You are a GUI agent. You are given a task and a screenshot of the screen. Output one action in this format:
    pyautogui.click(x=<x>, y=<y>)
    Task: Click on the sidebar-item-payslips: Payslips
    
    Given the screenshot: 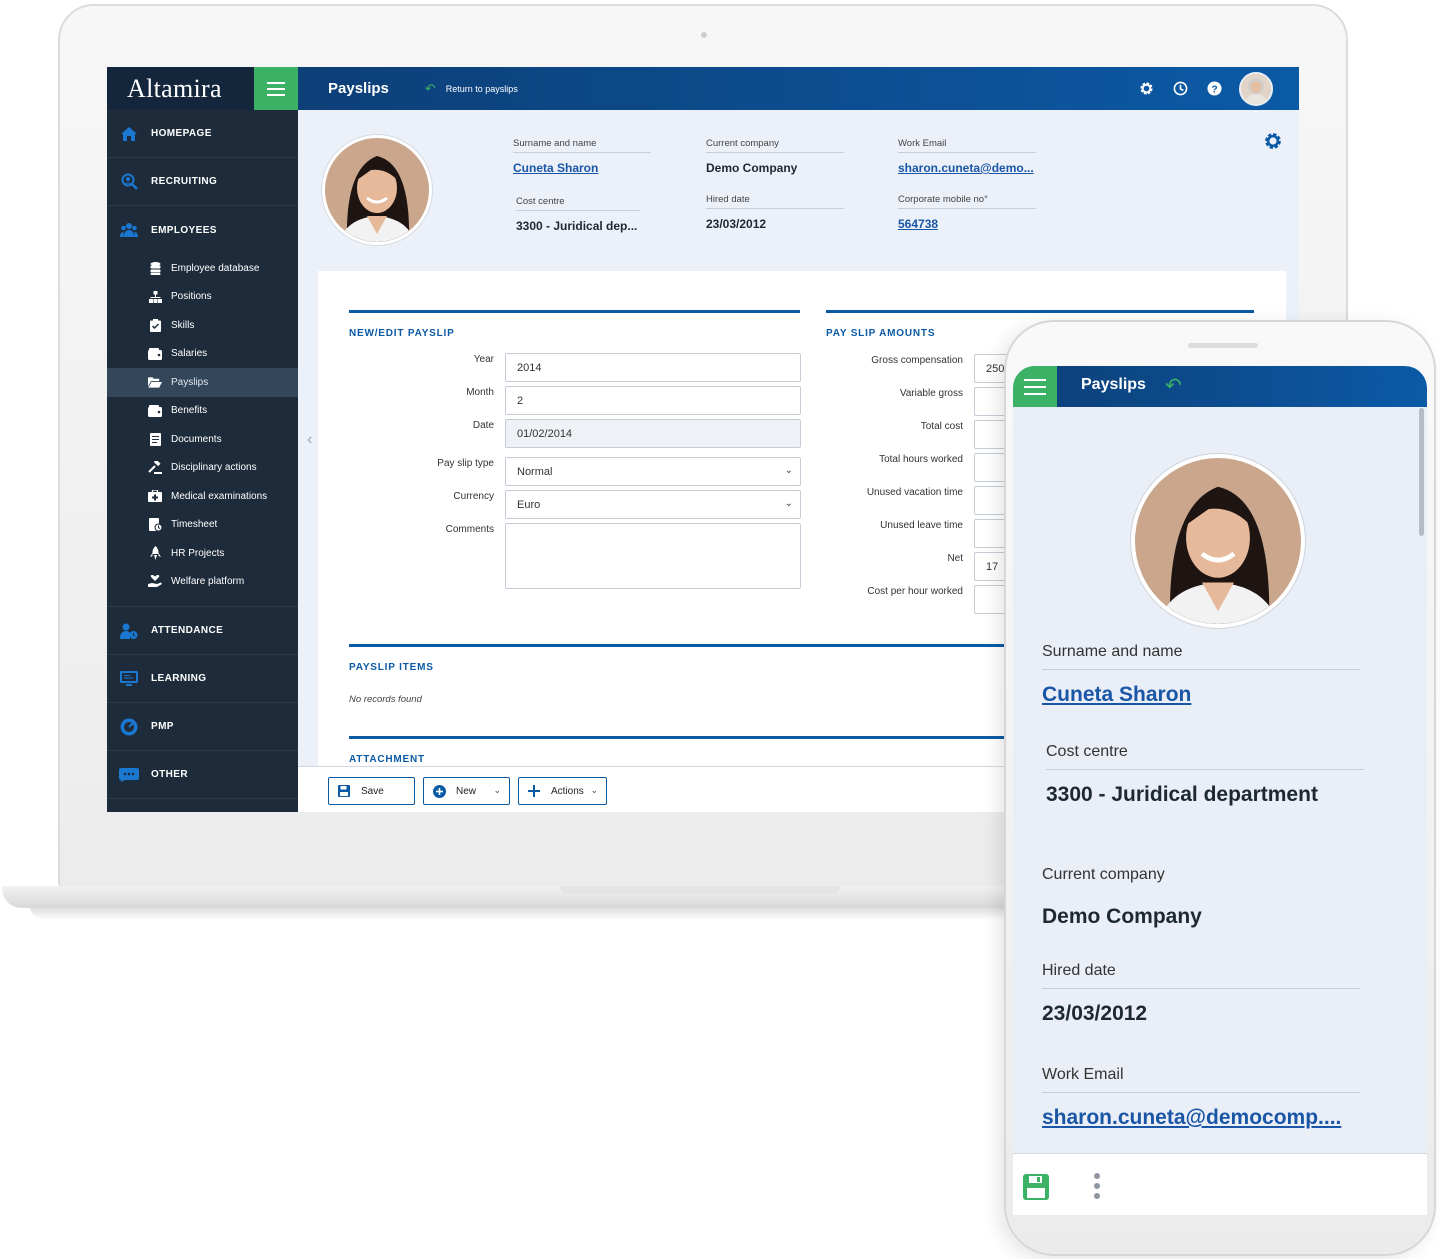 What is the action you would take?
    pyautogui.click(x=202, y=382)
    